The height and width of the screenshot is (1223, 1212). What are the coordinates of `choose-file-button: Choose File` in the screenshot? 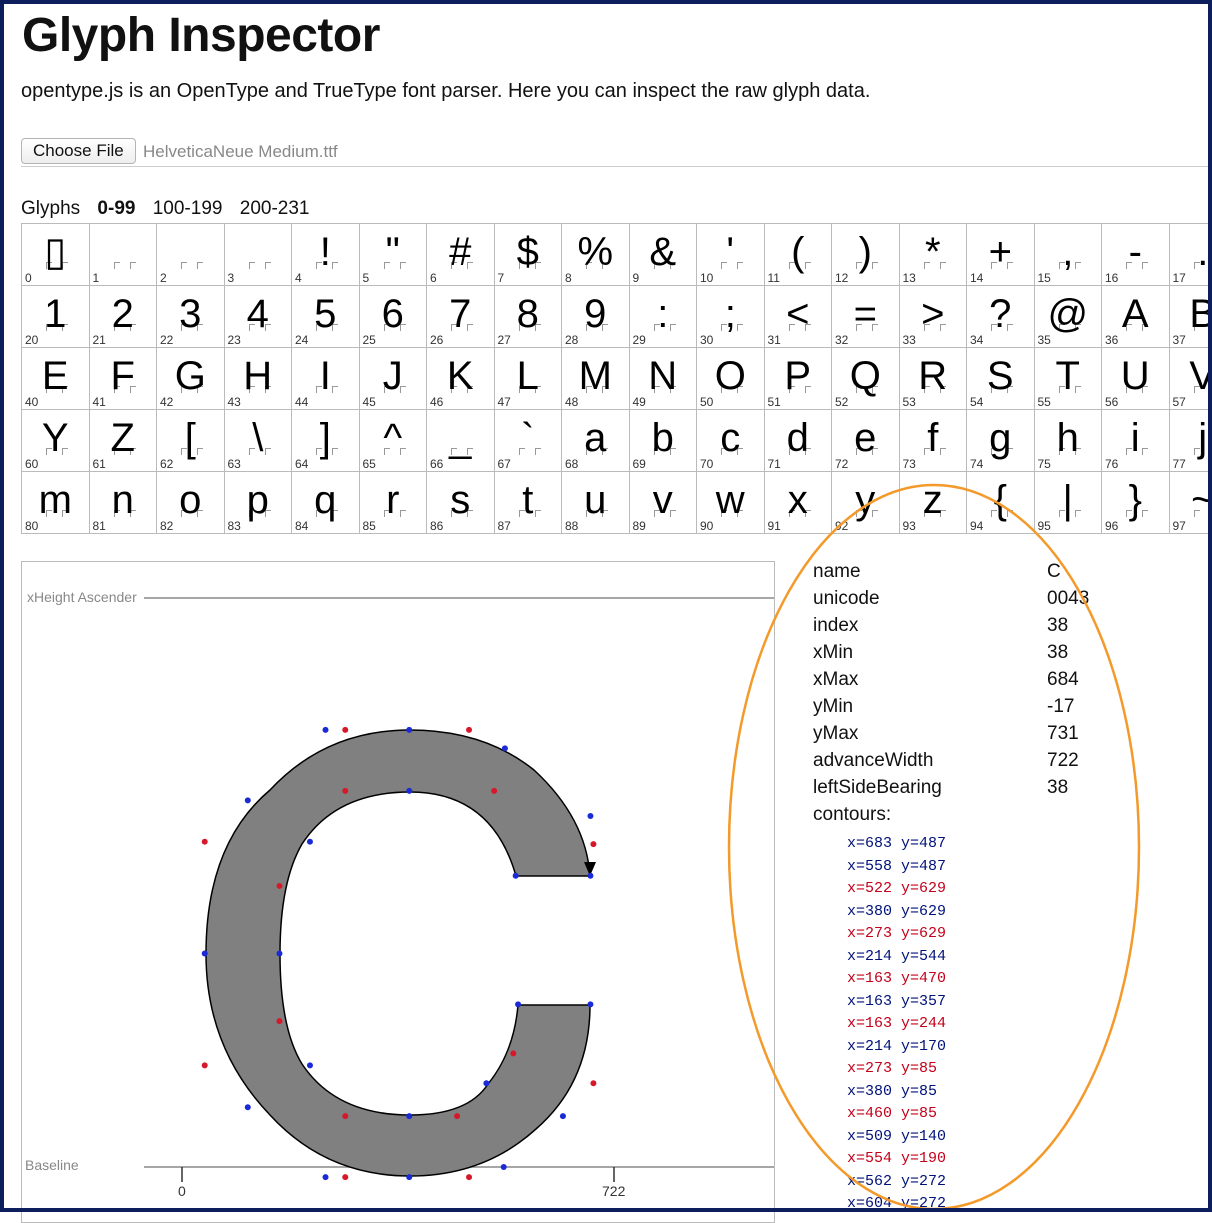 It's located at (78, 151).